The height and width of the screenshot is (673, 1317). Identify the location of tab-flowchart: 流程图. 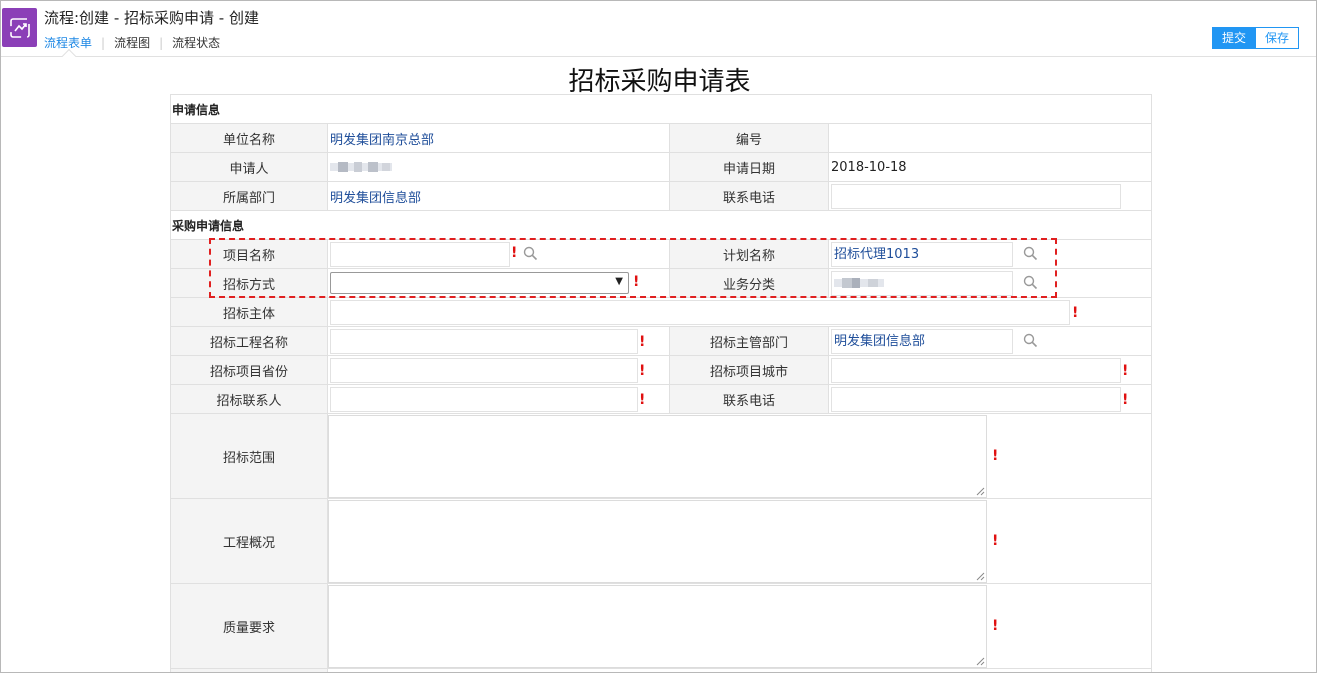
(132, 42).